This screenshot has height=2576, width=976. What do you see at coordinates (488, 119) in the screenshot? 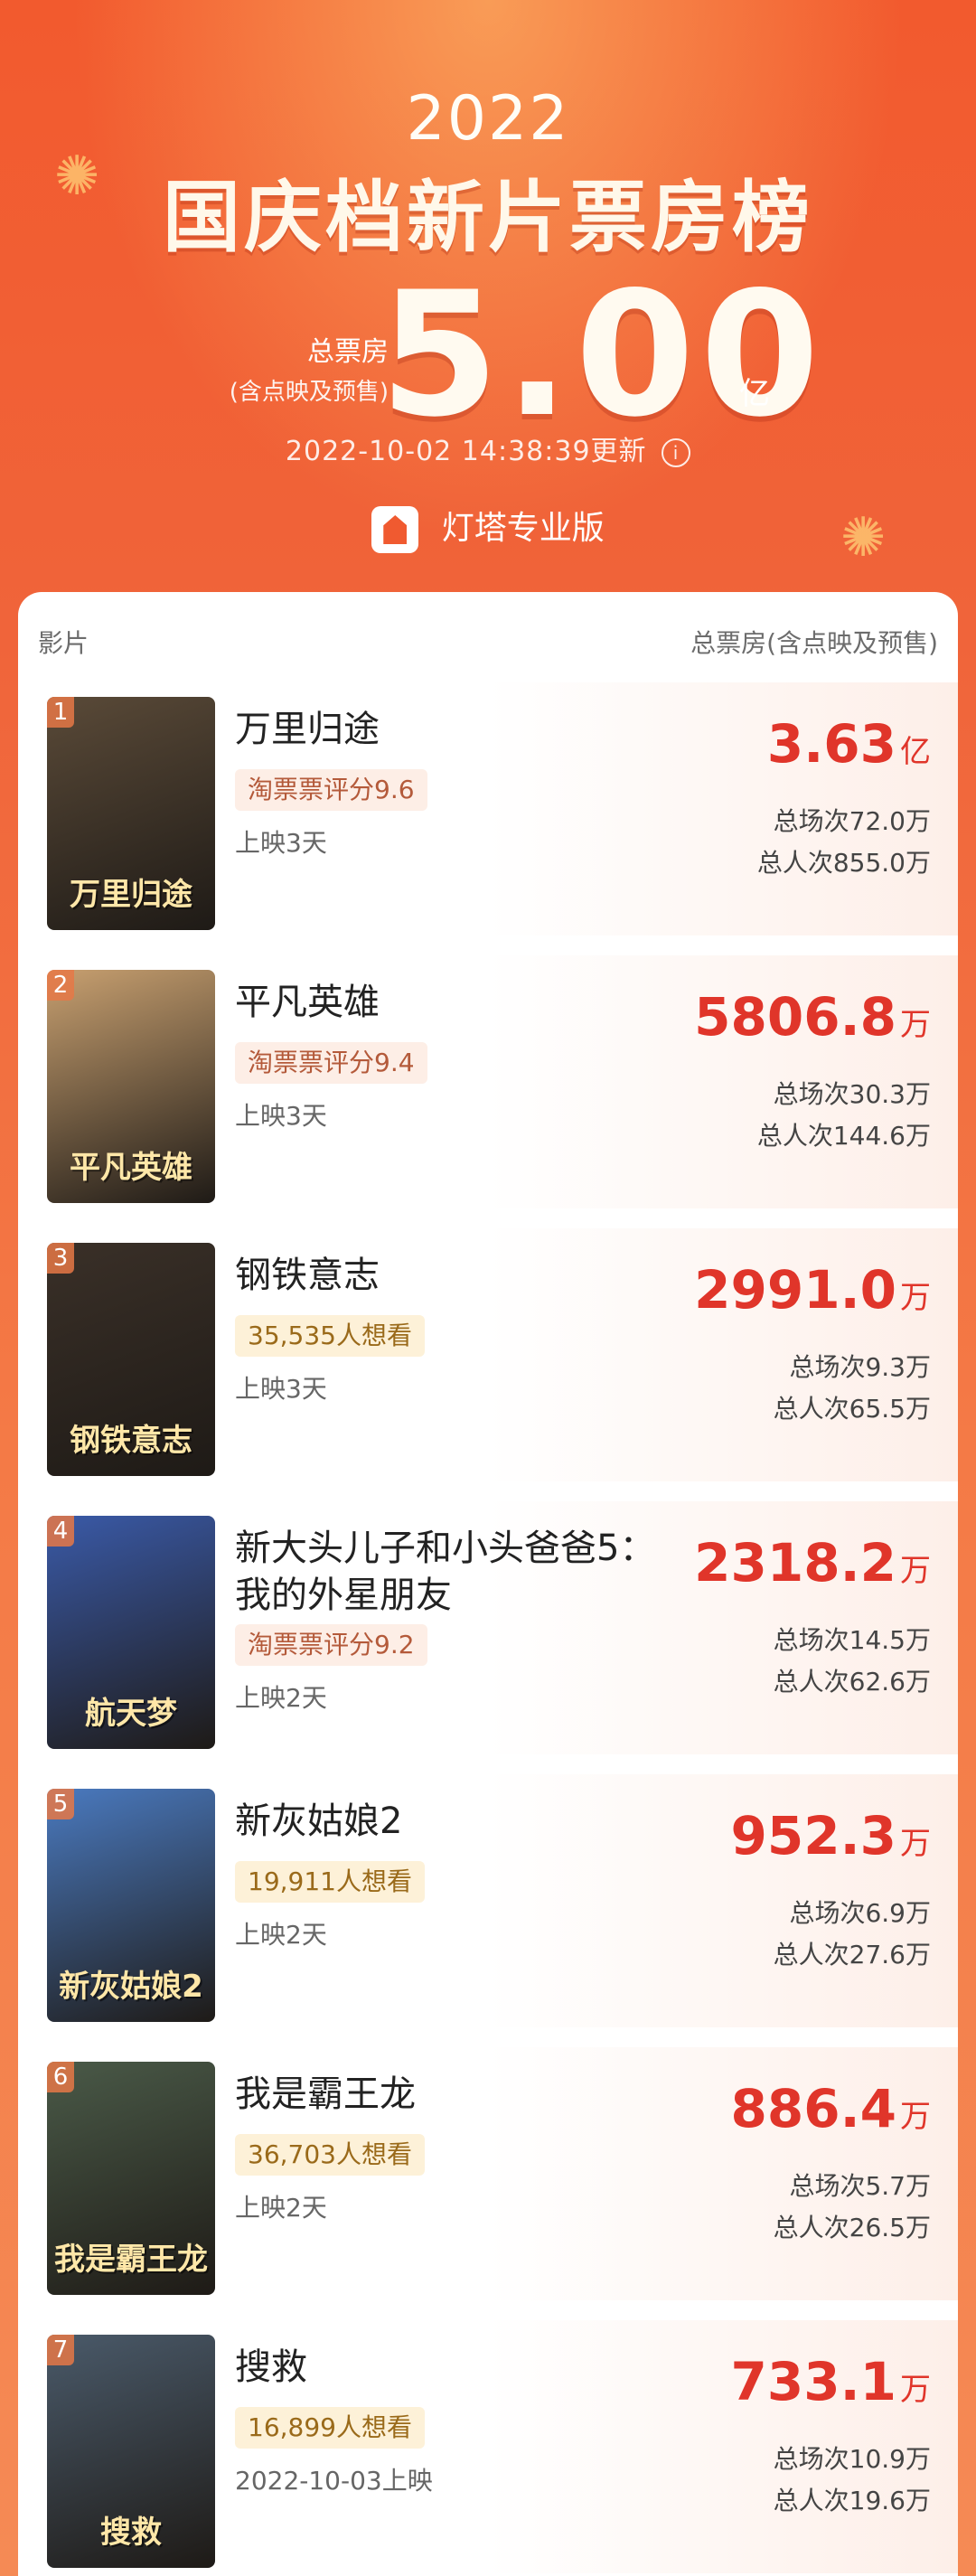
I see `header-year: 2022` at bounding box center [488, 119].